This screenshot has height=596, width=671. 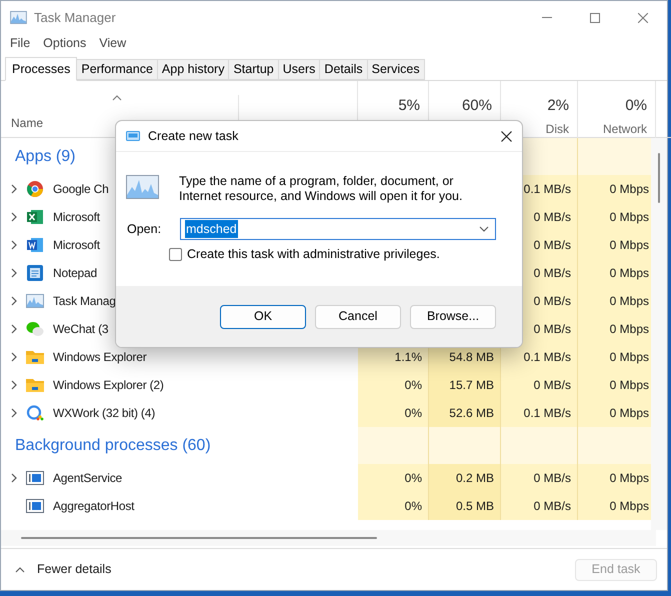 I want to click on open-combo-field: mdsched, so click(x=338, y=229).